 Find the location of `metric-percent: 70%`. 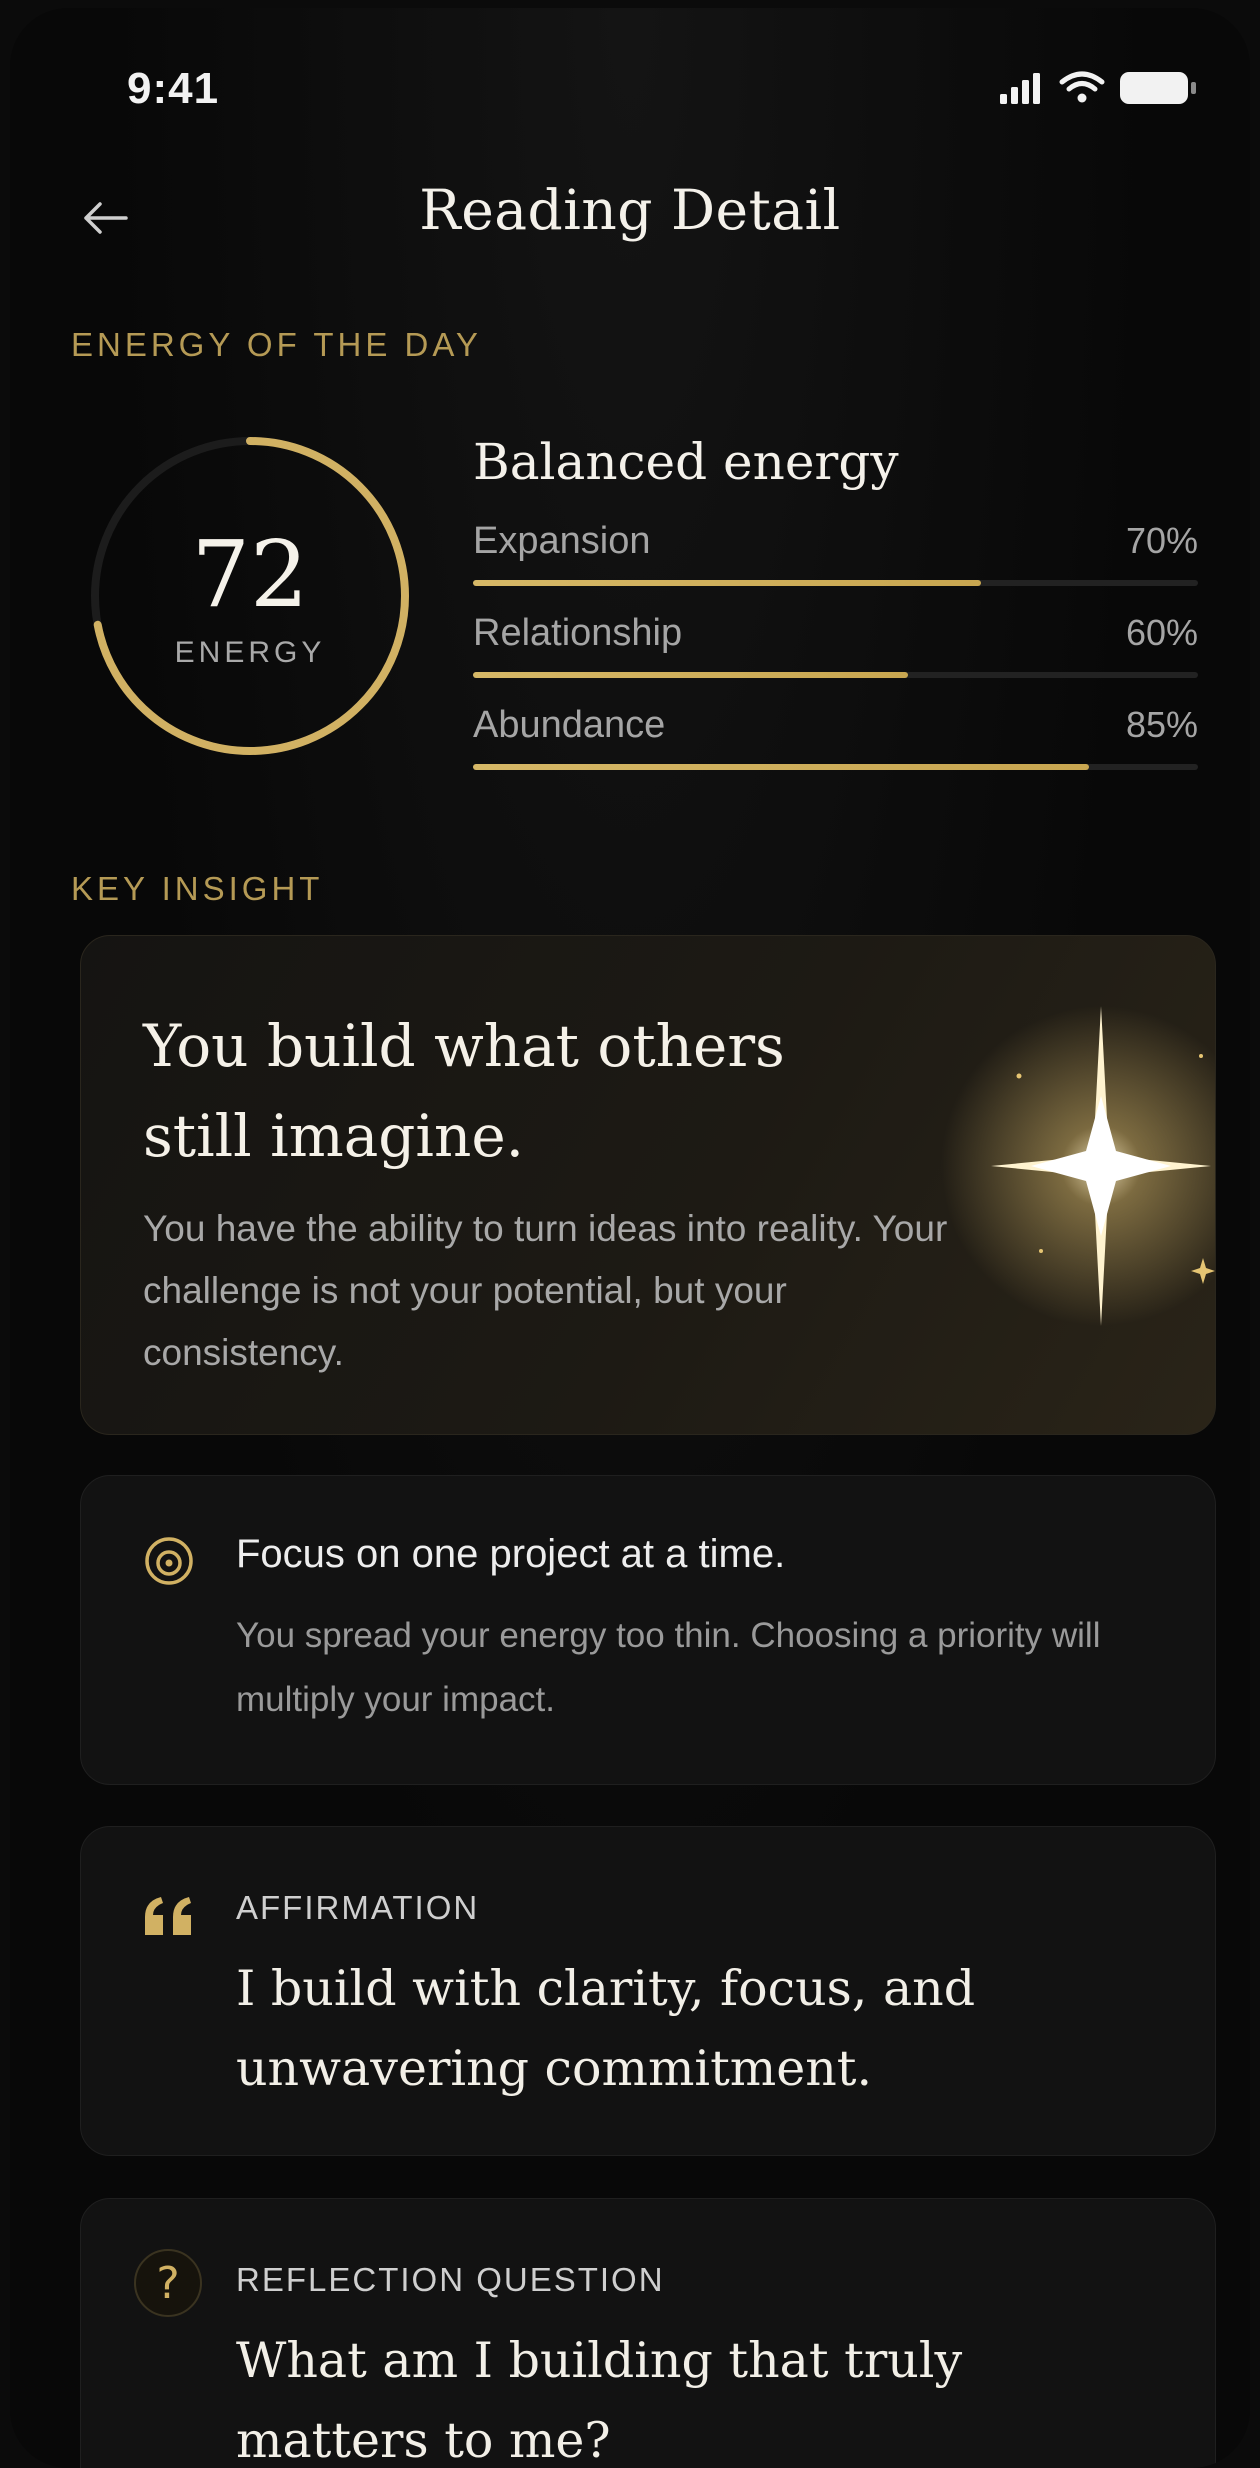

metric-percent: 70% is located at coordinates (1161, 540).